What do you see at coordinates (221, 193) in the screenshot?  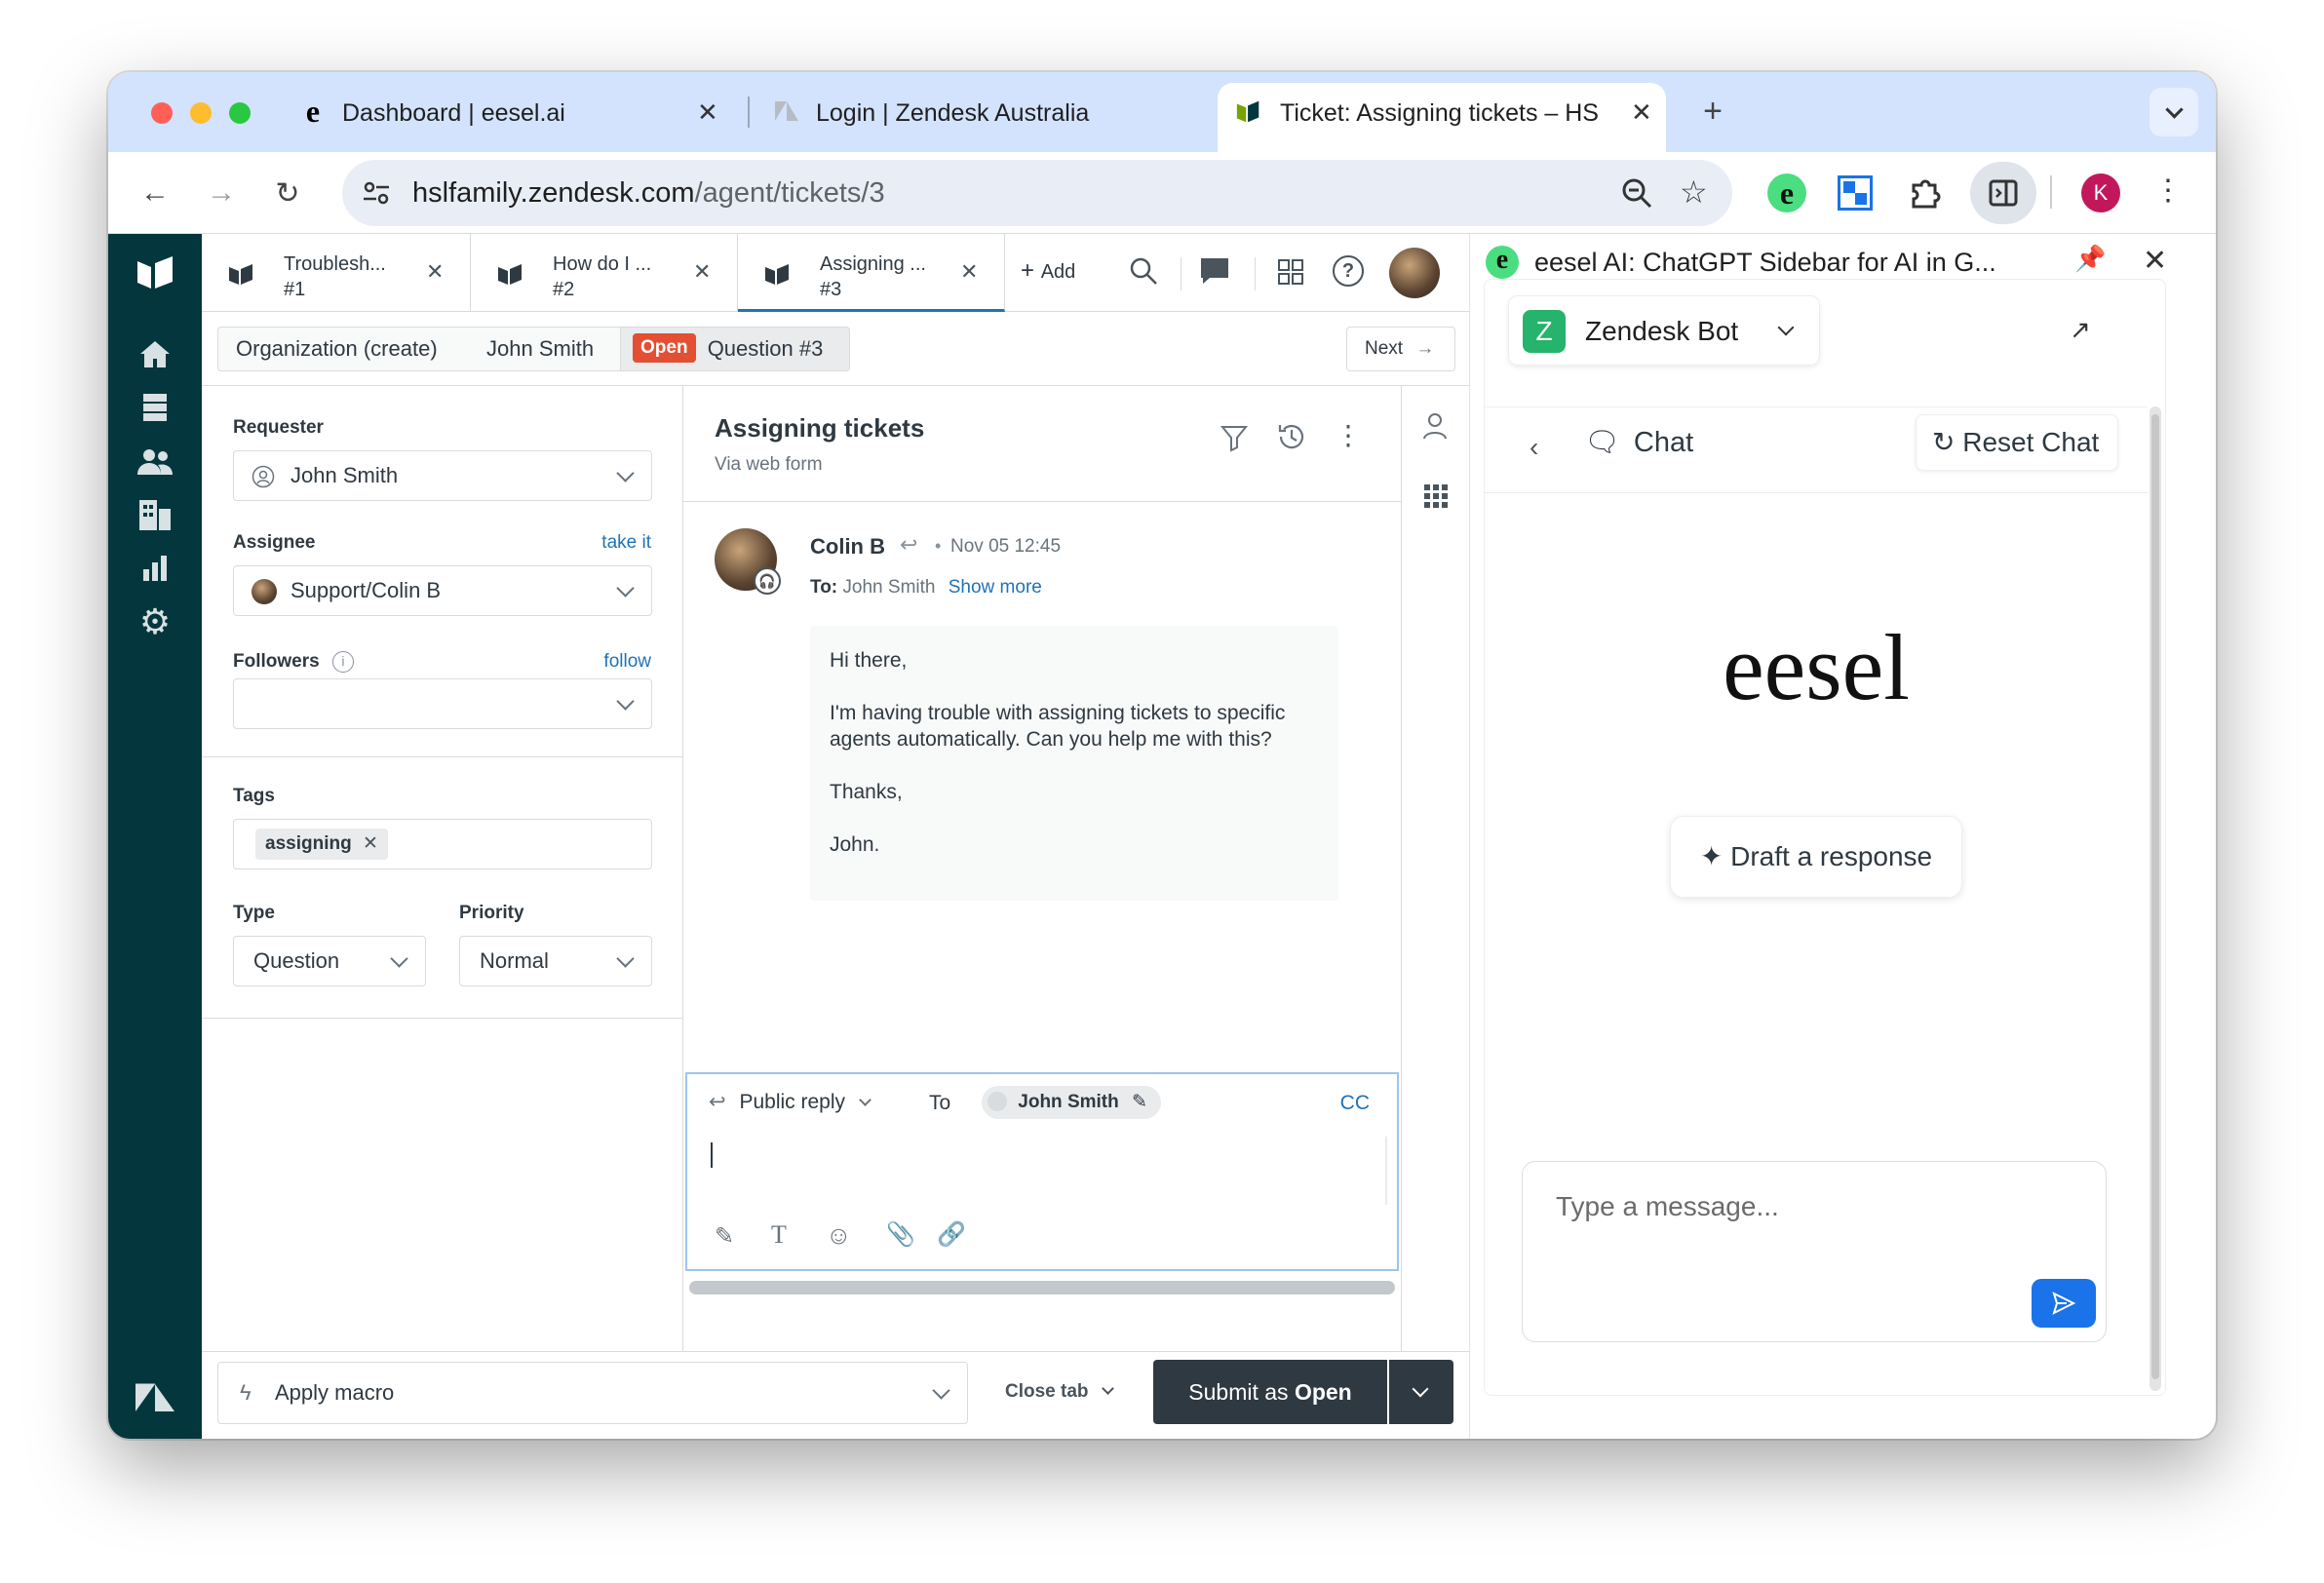 I see `forward-arrow-icon: →` at bounding box center [221, 193].